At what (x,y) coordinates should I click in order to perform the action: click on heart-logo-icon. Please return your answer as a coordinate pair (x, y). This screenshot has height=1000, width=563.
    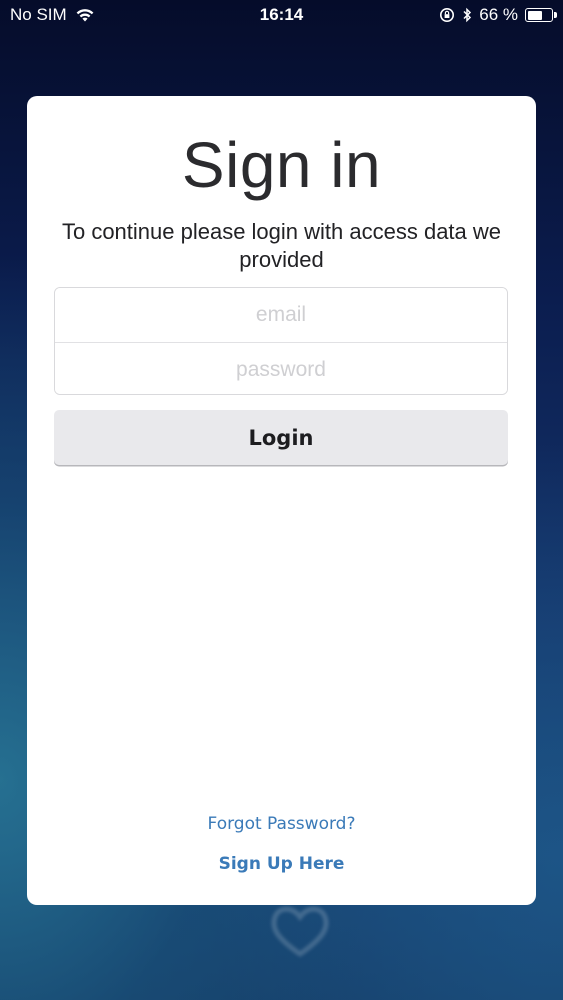
    Looking at the image, I should click on (300, 932).